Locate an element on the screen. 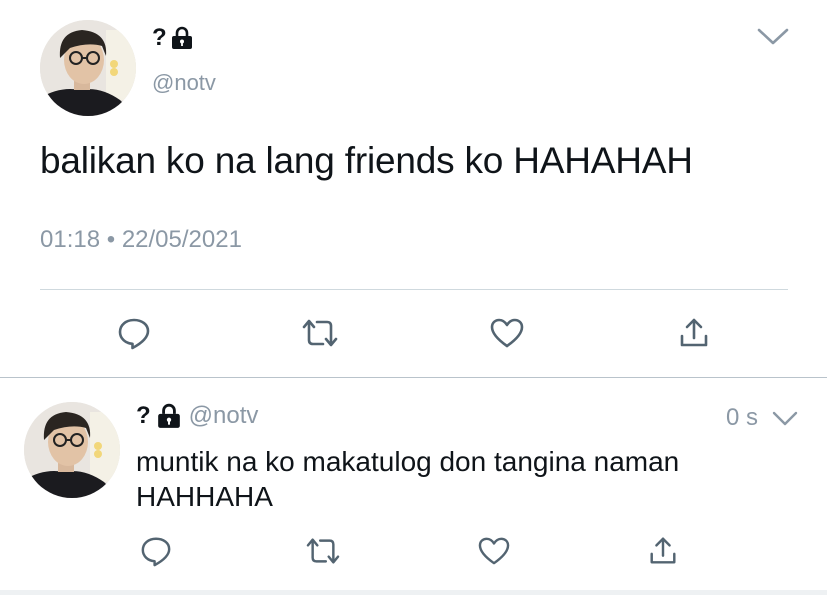  reply-handle: @notv is located at coordinates (224, 416).